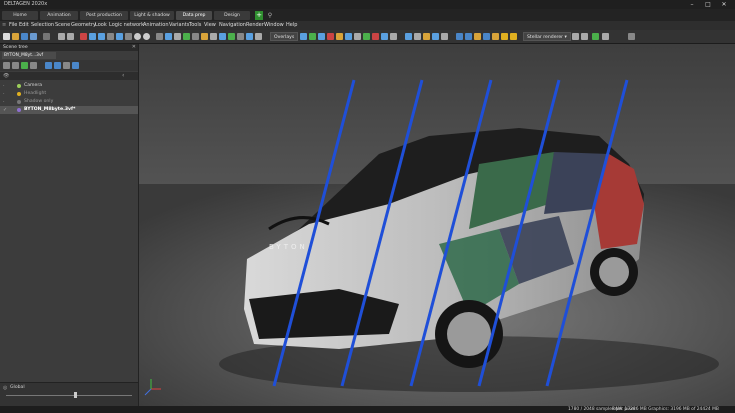 This screenshot has height=413, width=735. Describe the element at coordinates (83, 36) in the screenshot. I see `stop-icon` at that location.